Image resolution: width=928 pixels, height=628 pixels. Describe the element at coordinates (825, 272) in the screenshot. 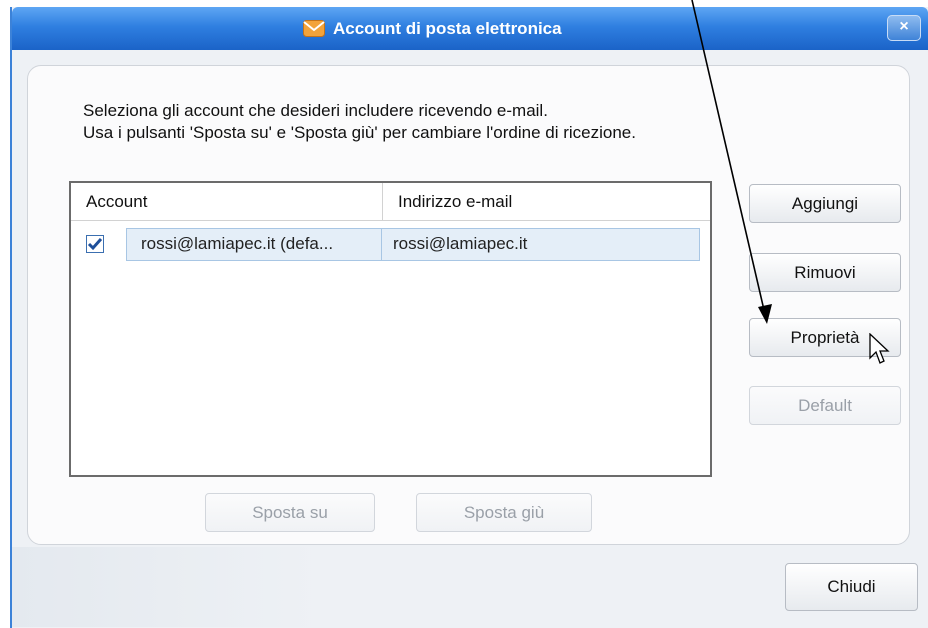

I see `remove-button: Rimuovi` at that location.